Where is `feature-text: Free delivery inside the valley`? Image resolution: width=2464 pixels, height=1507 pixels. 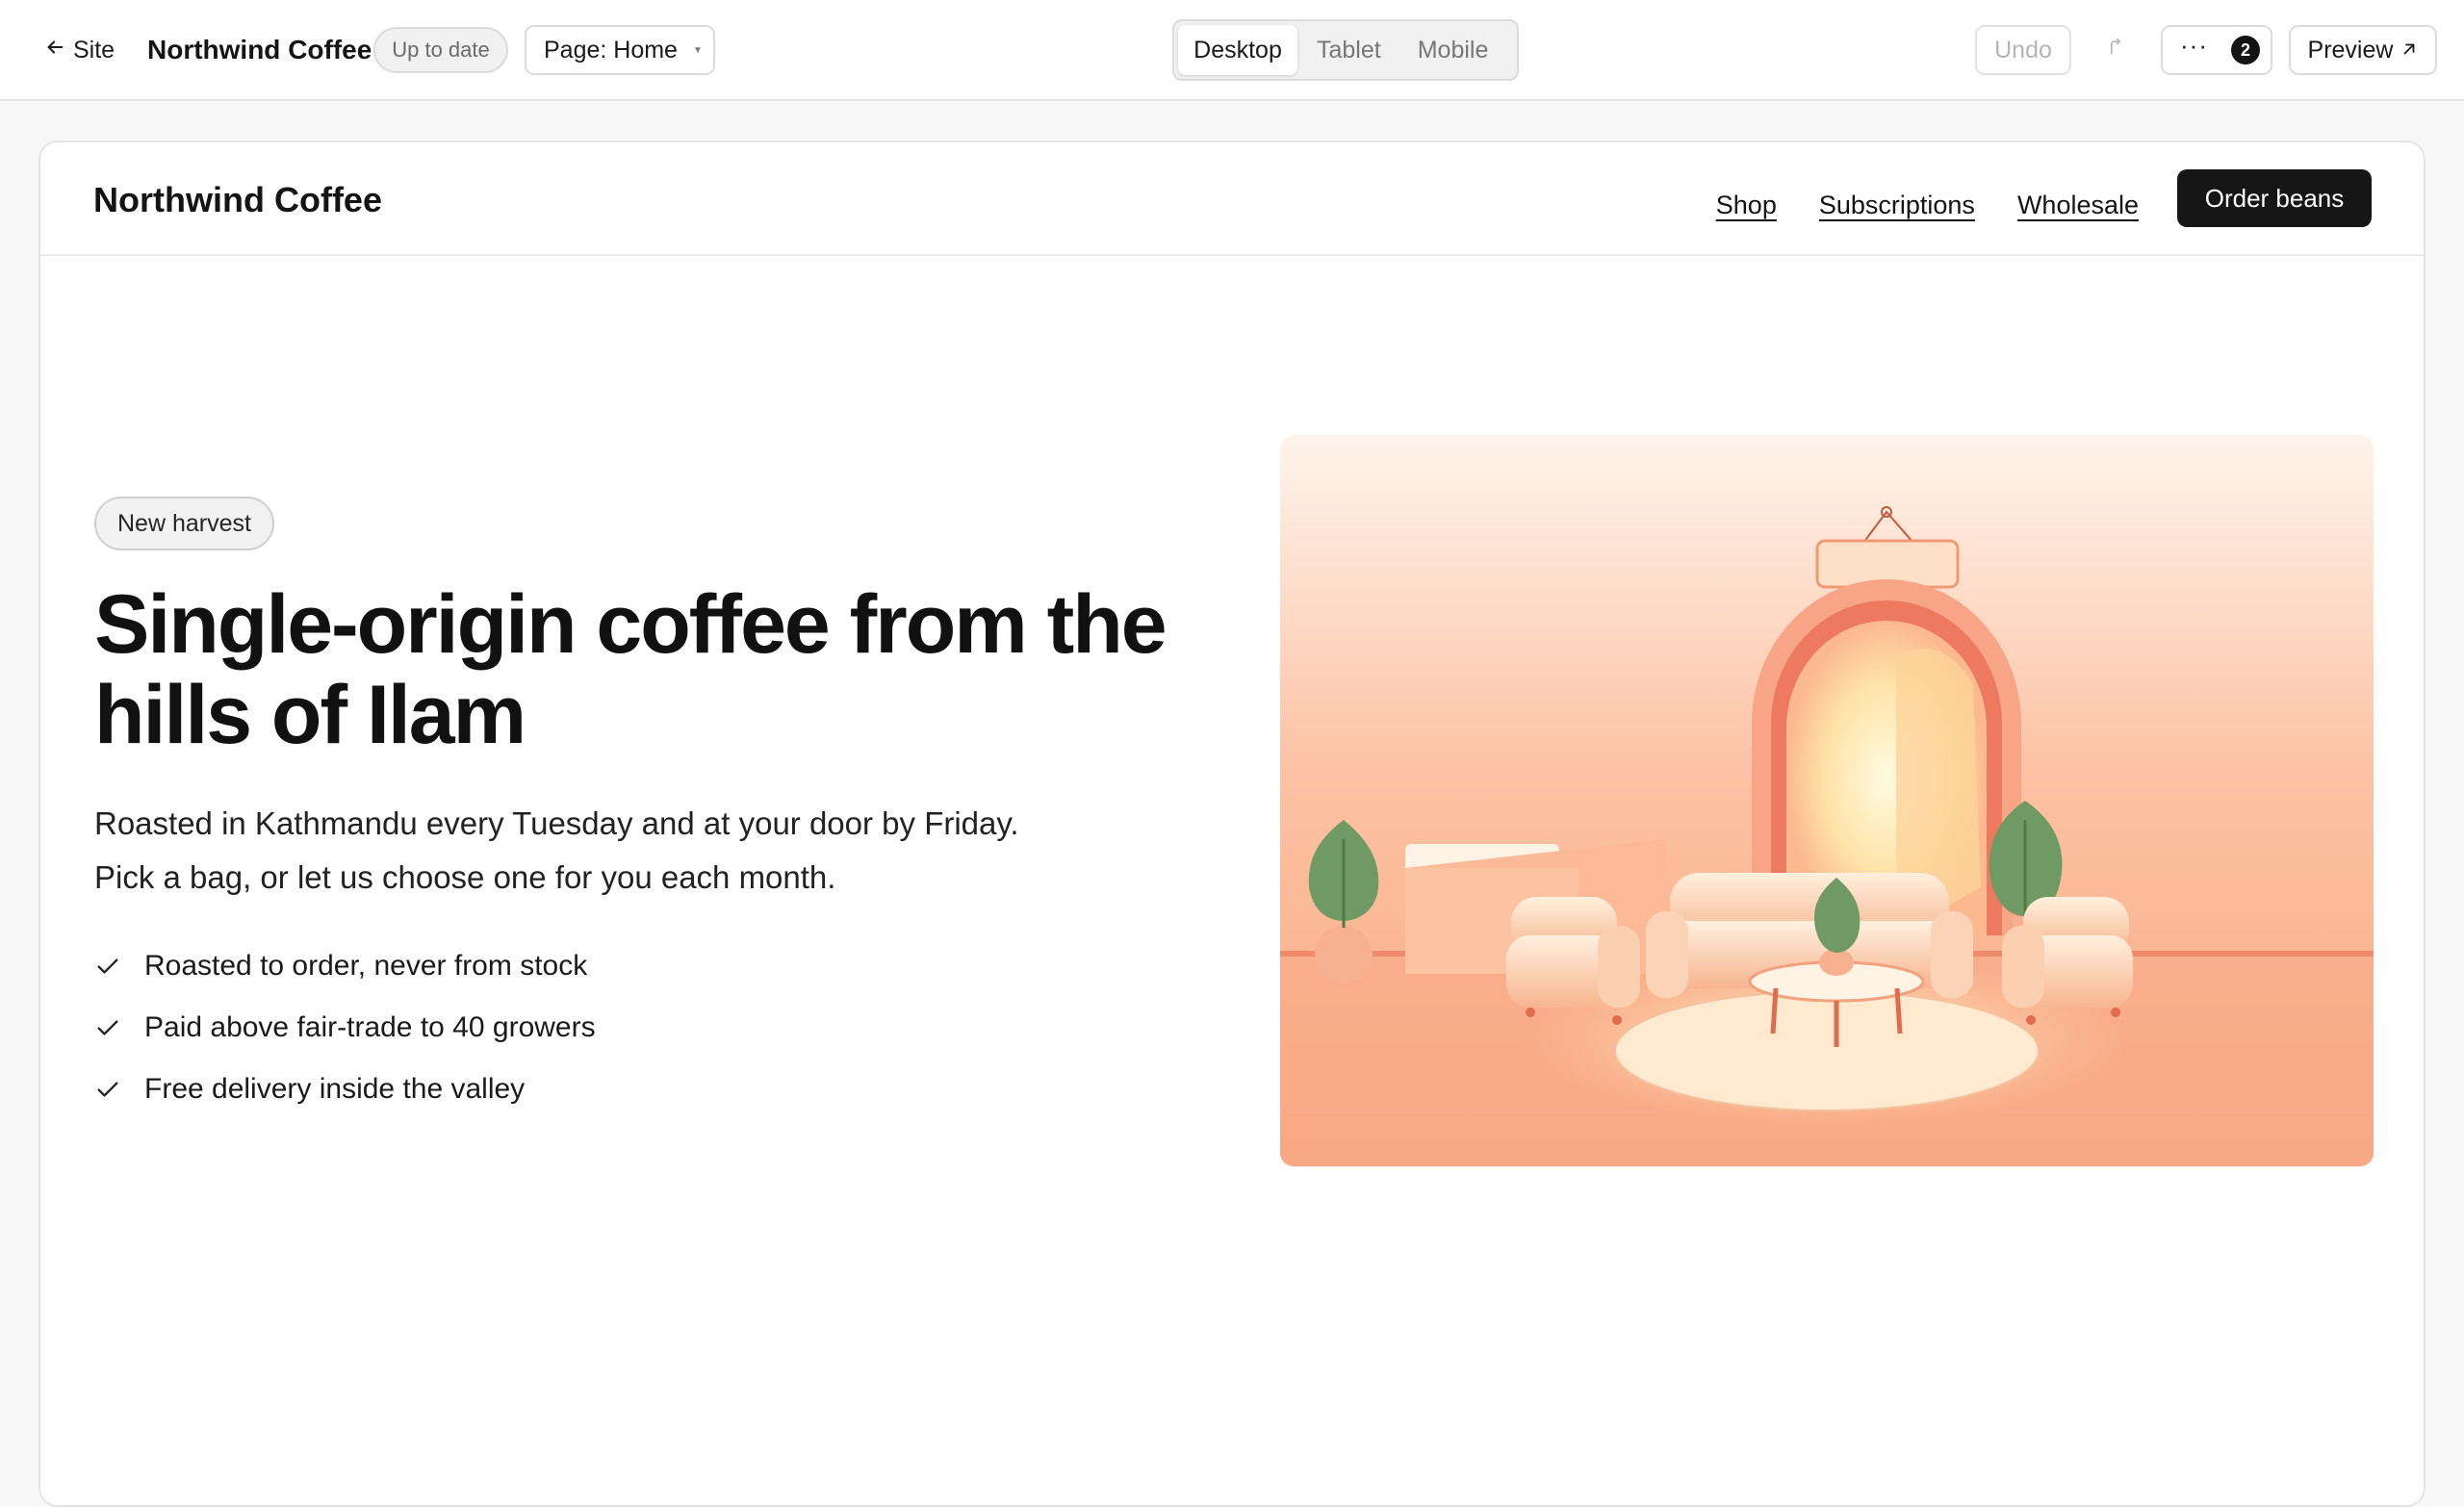 feature-text: Free delivery inside the valley is located at coordinates (335, 1089).